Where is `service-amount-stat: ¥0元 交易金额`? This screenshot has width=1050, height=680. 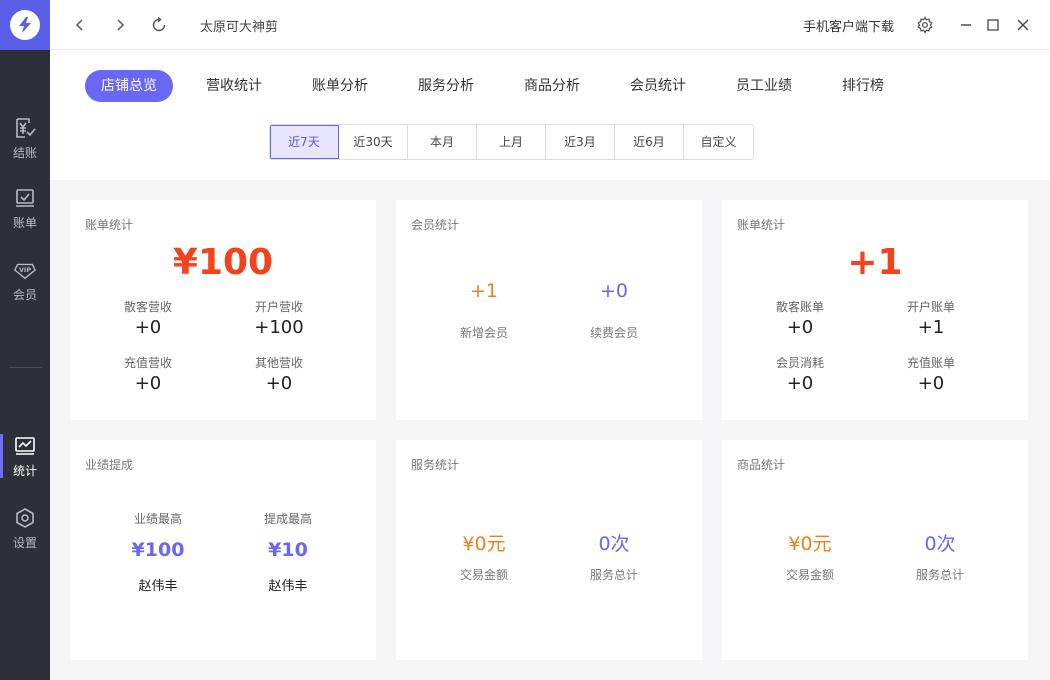 service-amount-stat: ¥0元 交易金额 is located at coordinates (484, 556).